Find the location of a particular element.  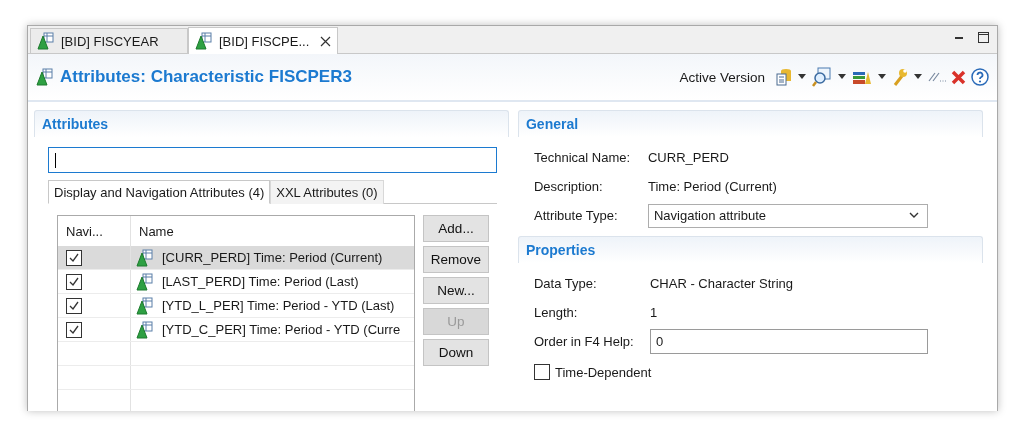

attribute-row: [LAST_PERD] Time: Period (Last) is located at coordinates (236, 282).